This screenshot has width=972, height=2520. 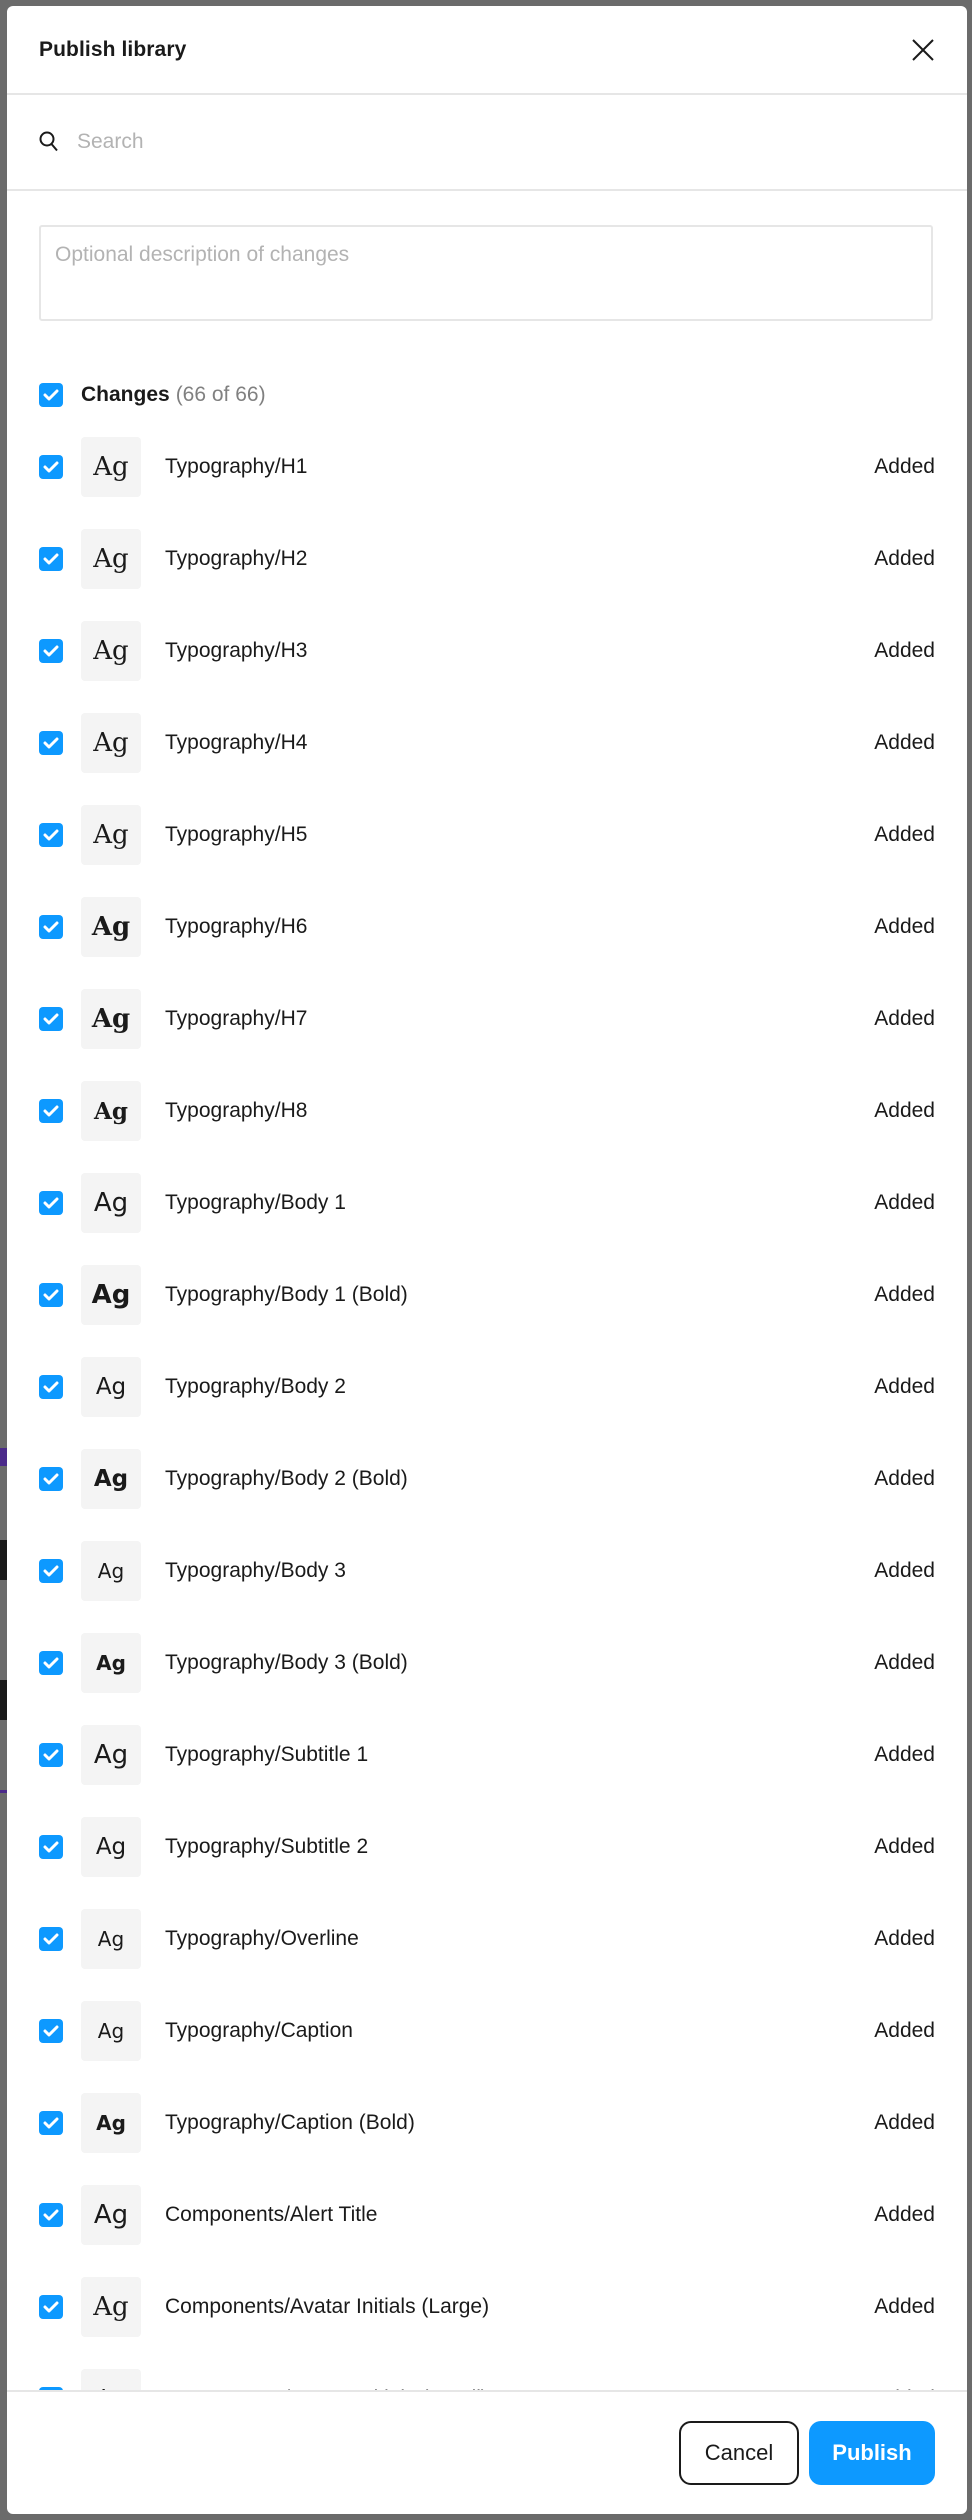 What do you see at coordinates (487, 651) in the screenshot?
I see `change-list-item: Ag Typography/H3 Added` at bounding box center [487, 651].